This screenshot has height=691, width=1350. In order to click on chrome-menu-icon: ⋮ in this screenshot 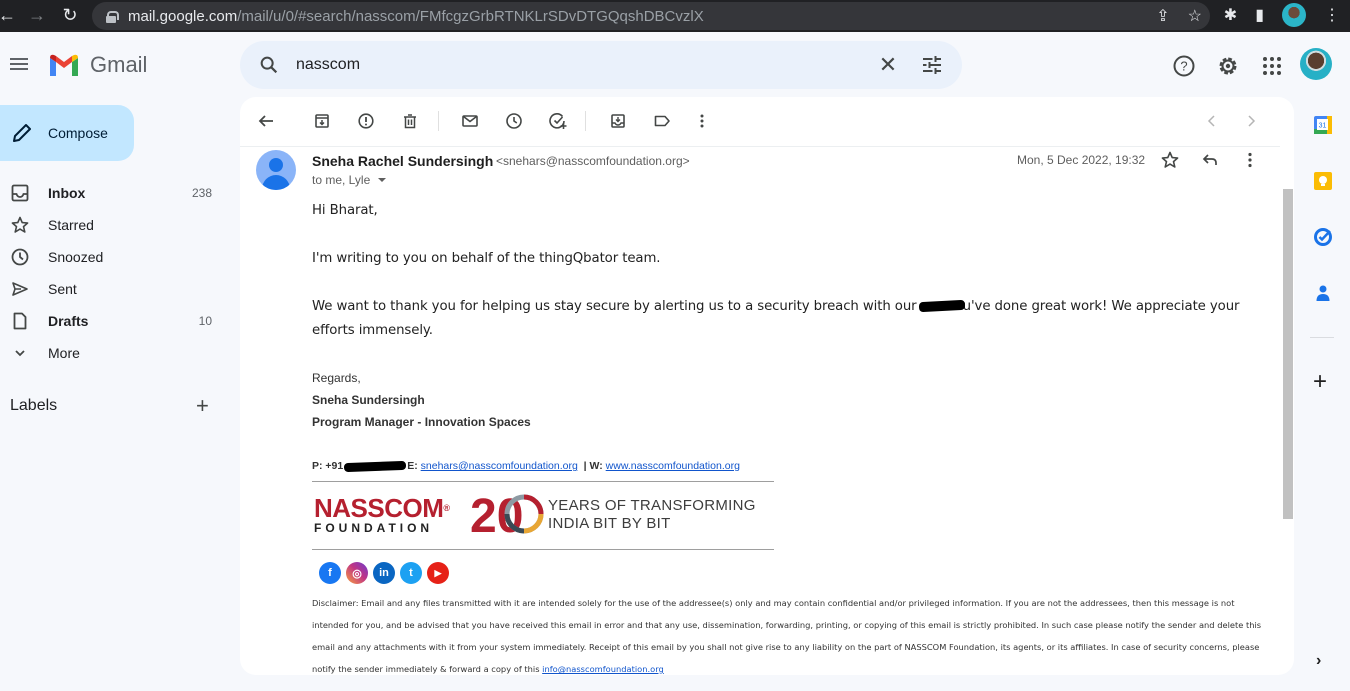, I will do `click(1332, 15)`.